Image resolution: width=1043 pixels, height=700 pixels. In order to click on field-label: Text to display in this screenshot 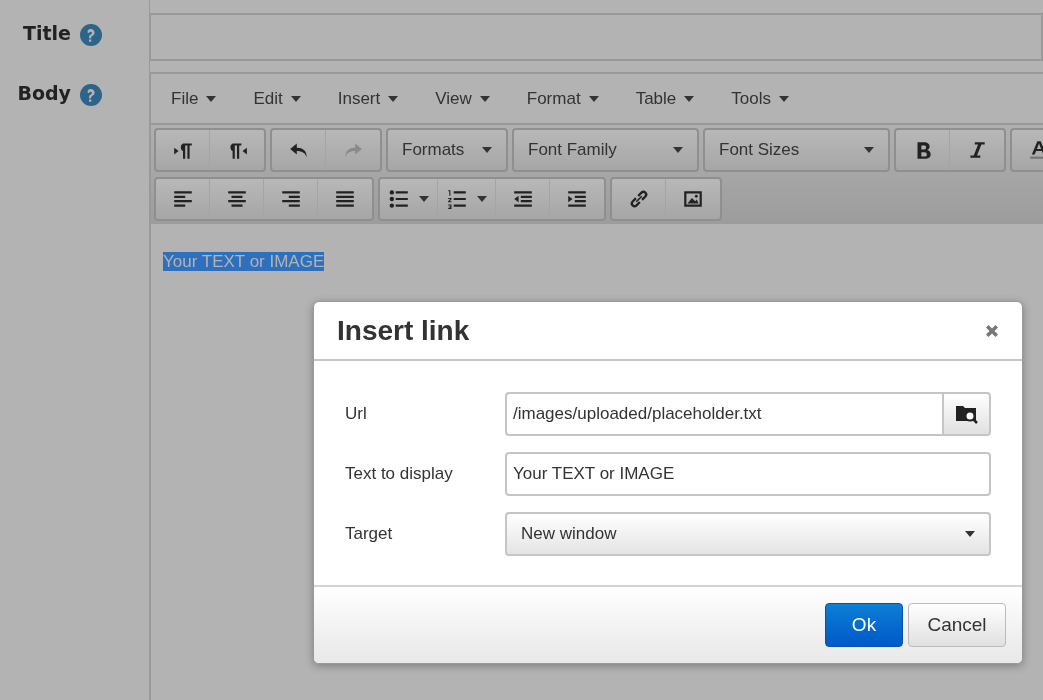, I will do `click(399, 474)`.